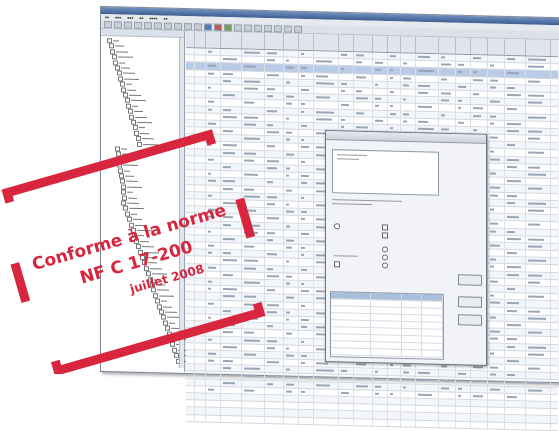 The width and height of the screenshot is (559, 431). I want to click on dialog-titlebar, so click(406, 137).